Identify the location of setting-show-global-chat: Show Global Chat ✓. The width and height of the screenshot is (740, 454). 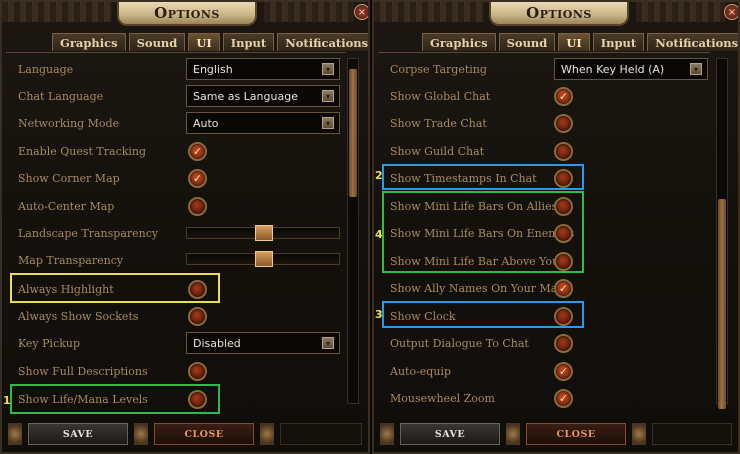
(548, 96).